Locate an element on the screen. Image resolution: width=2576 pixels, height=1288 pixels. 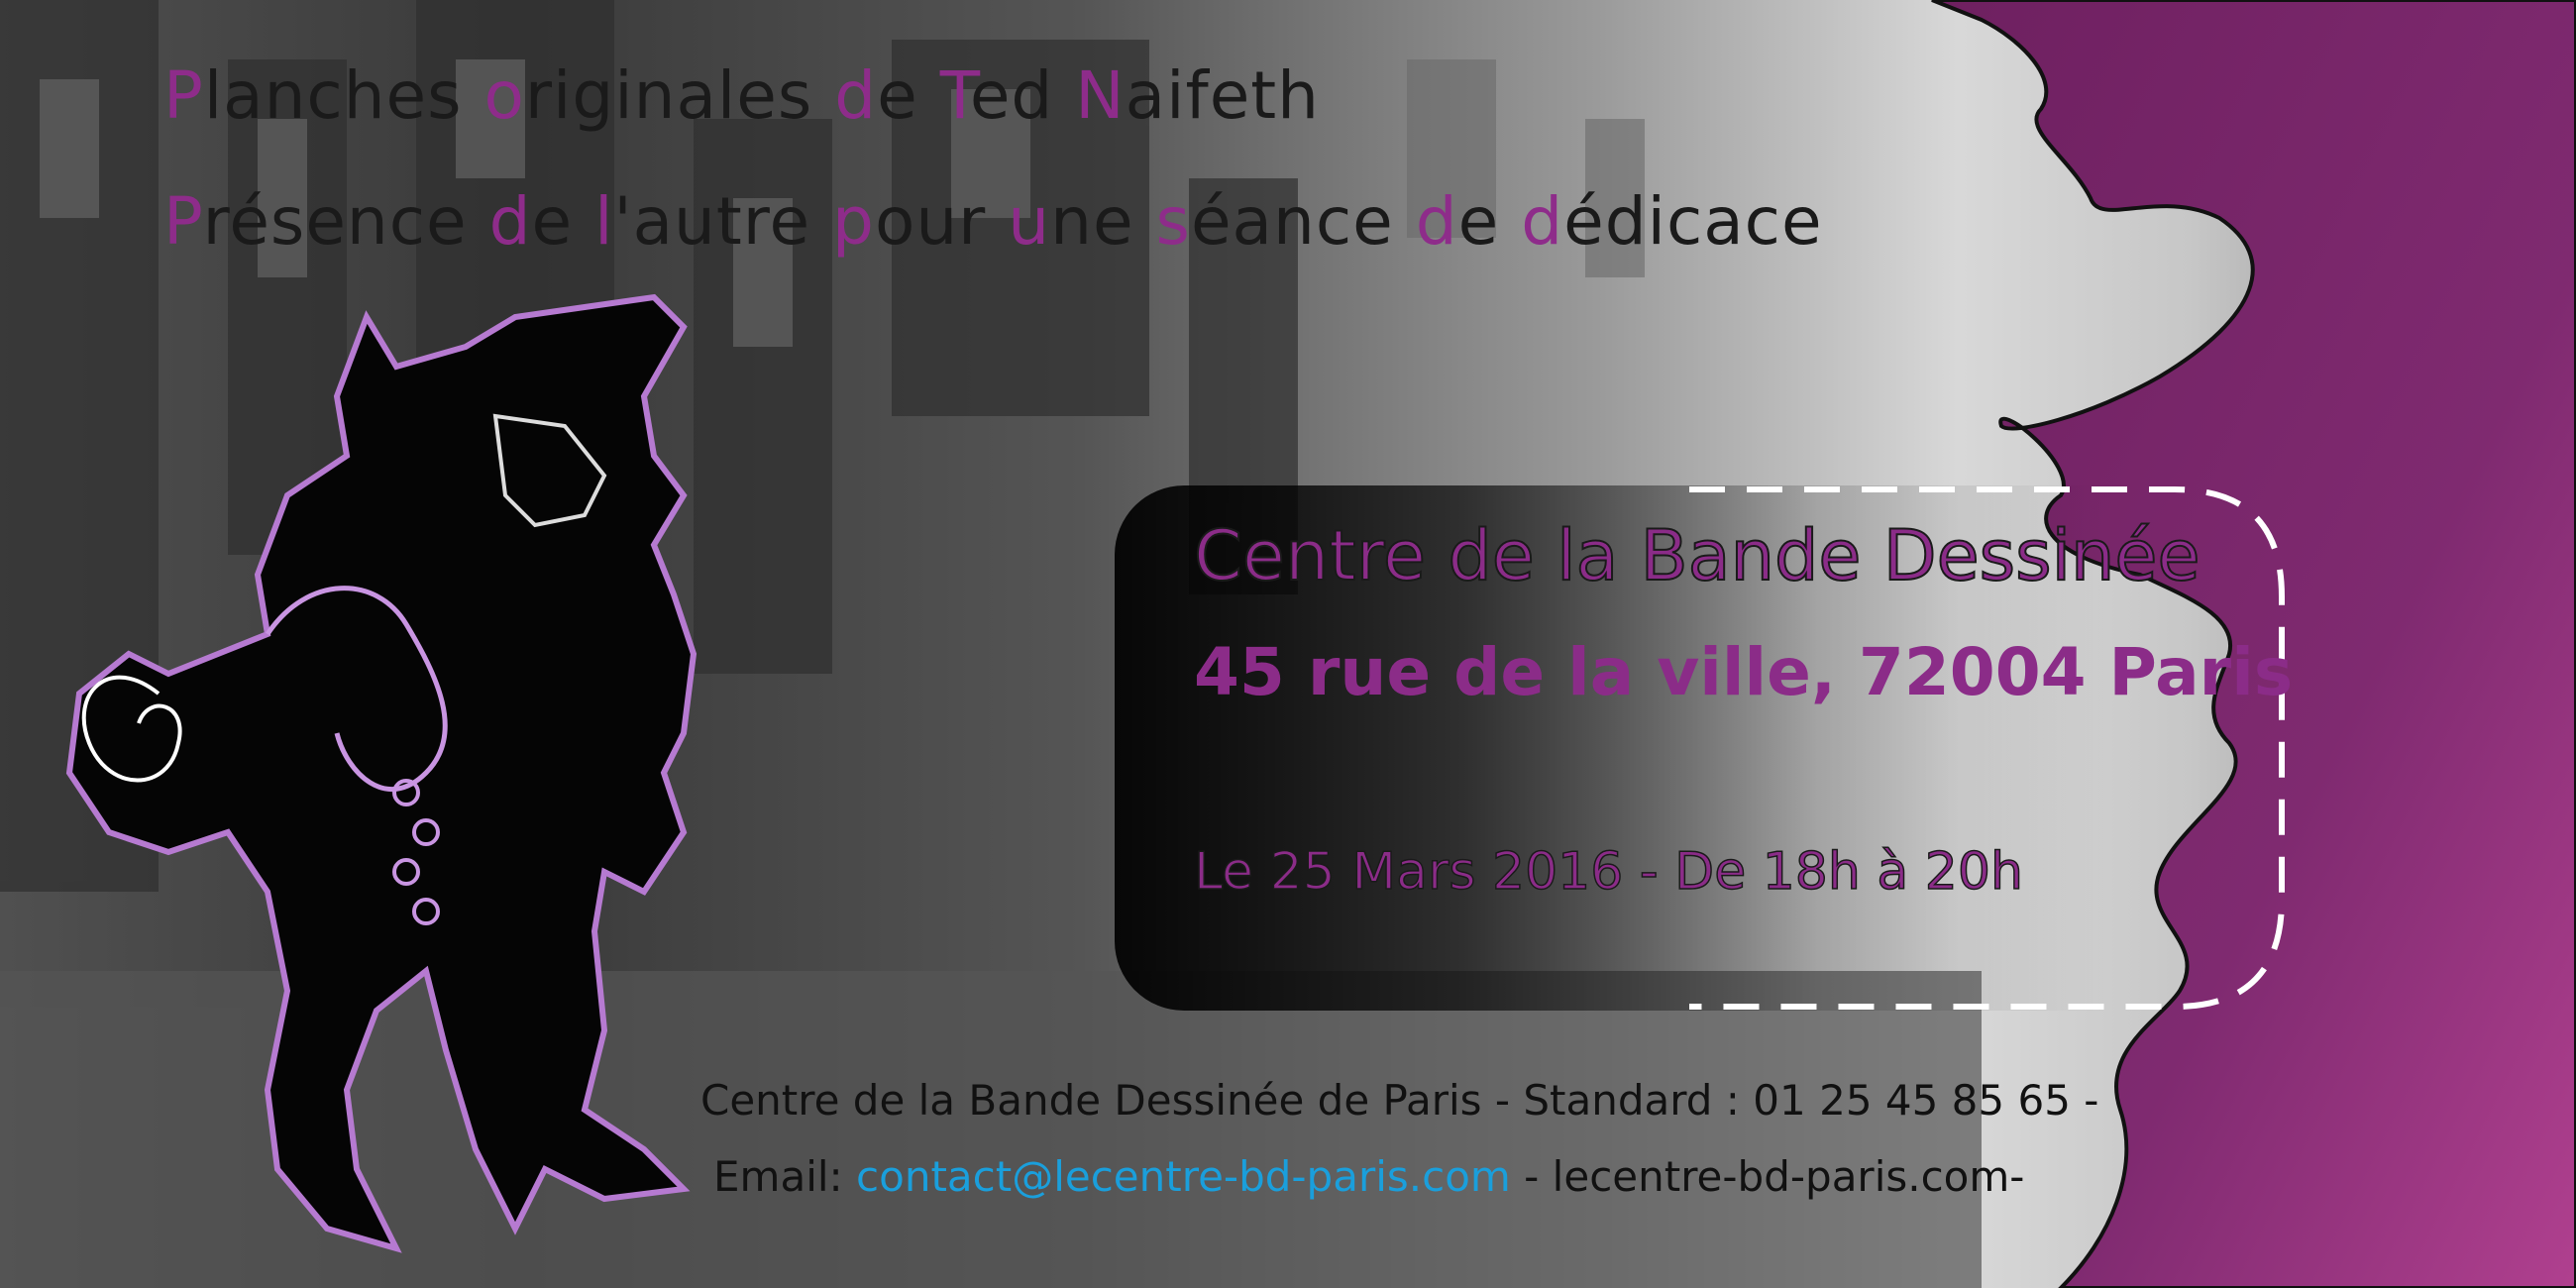
venue-address: 45 rue de la ville, 72004 Paris is located at coordinates (1744, 672).